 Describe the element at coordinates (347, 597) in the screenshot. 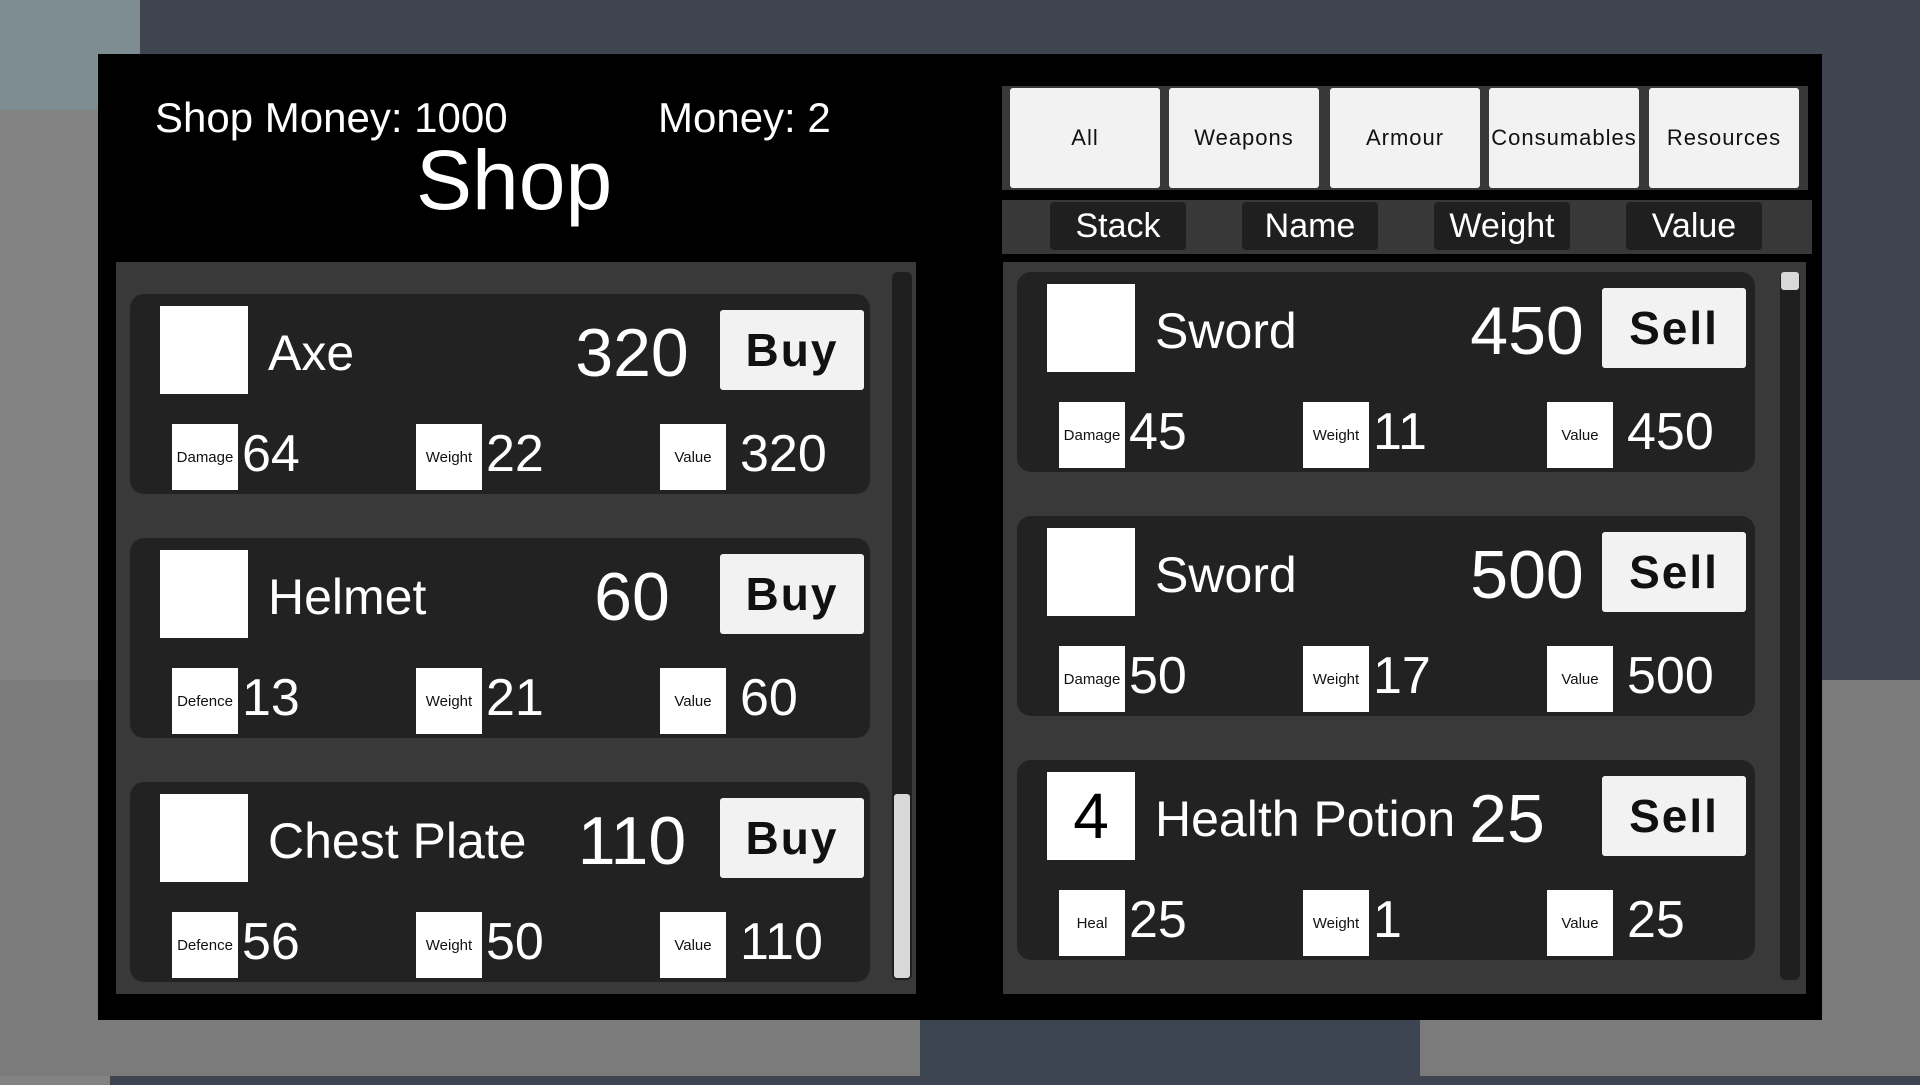

I see `item-name: Helmet` at that location.